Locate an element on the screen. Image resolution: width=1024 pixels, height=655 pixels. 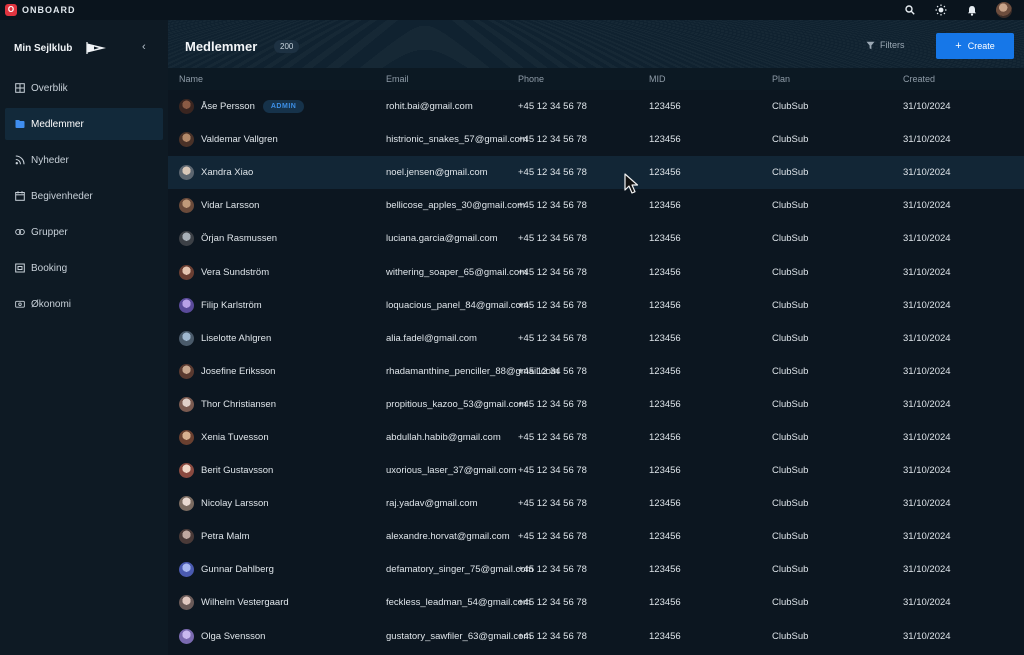
search-icon is located at coordinates (910, 10).